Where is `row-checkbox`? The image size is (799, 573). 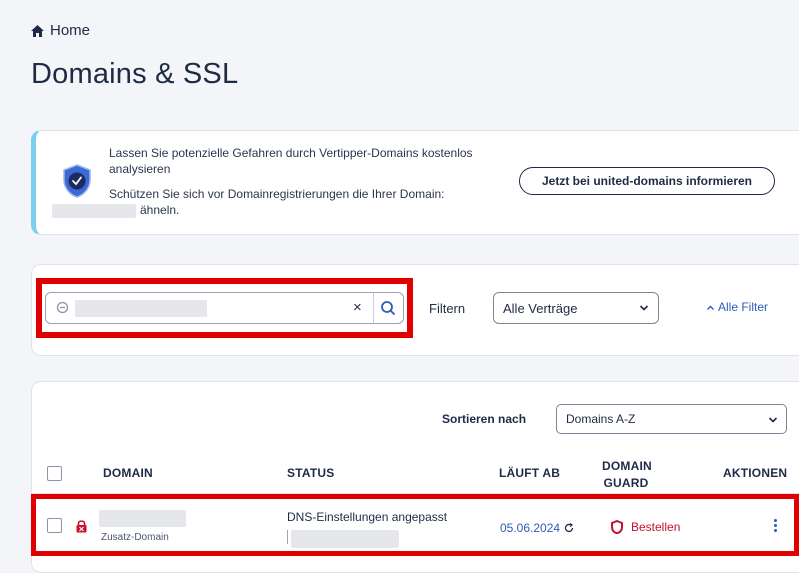 row-checkbox is located at coordinates (54, 525).